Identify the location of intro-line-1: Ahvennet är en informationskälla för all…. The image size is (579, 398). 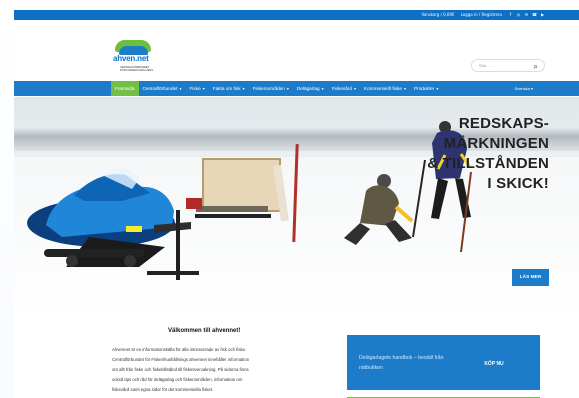
(179, 349).